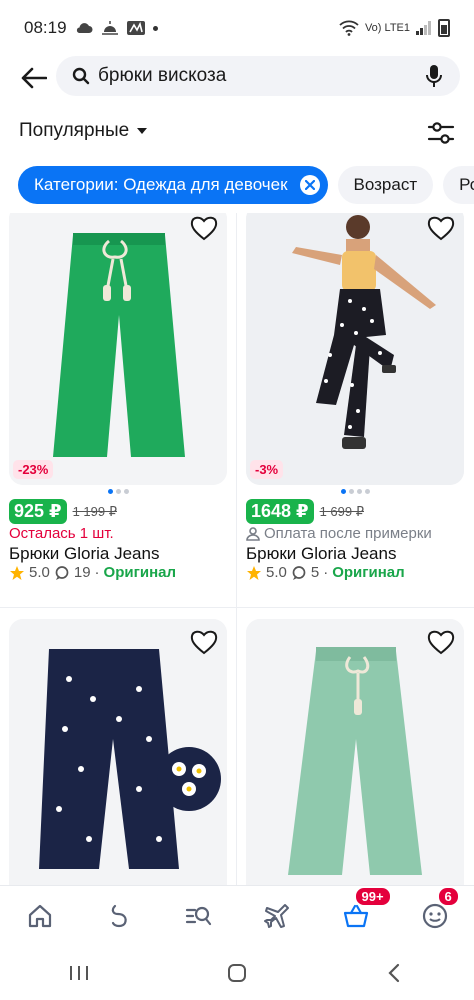 This screenshot has width=474, height=1000. Describe the element at coordinates (267, 469) in the screenshot. I see `discount-badge: -3%` at that location.